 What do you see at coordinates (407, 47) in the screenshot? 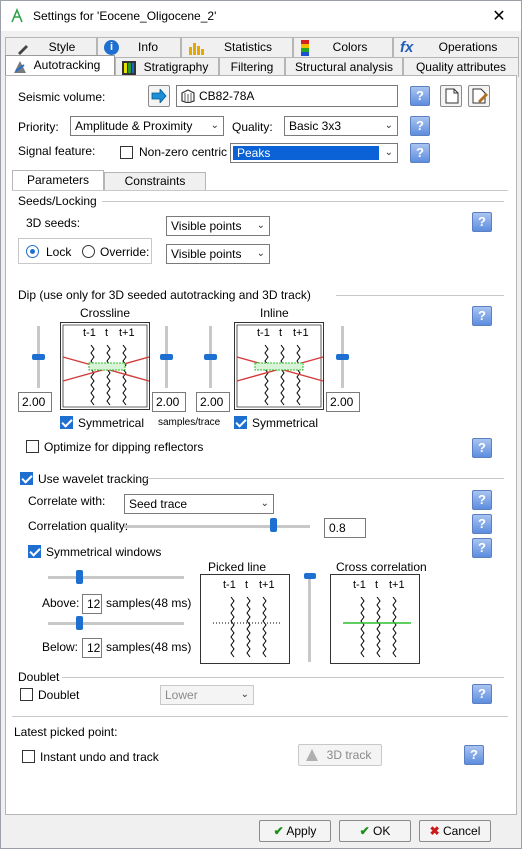
I see `function-icon: fx` at bounding box center [407, 47].